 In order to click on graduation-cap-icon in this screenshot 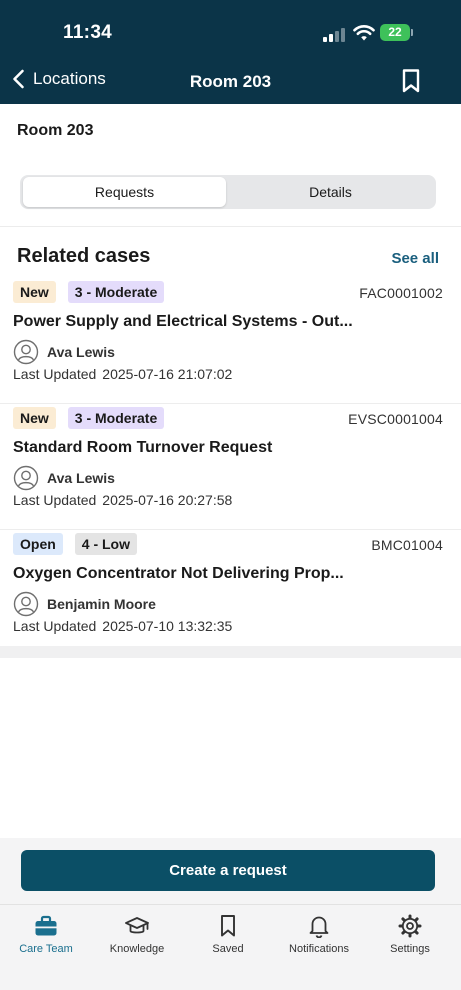, I will do `click(137, 925)`.